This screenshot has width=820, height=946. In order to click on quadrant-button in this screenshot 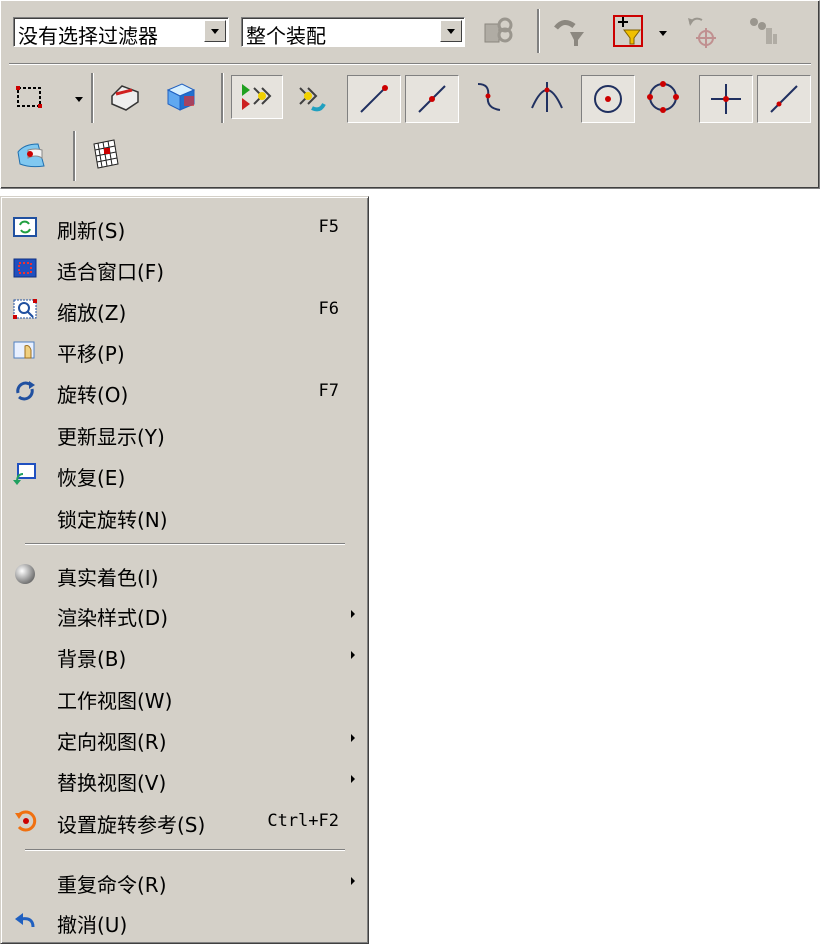, I will do `click(663, 97)`.